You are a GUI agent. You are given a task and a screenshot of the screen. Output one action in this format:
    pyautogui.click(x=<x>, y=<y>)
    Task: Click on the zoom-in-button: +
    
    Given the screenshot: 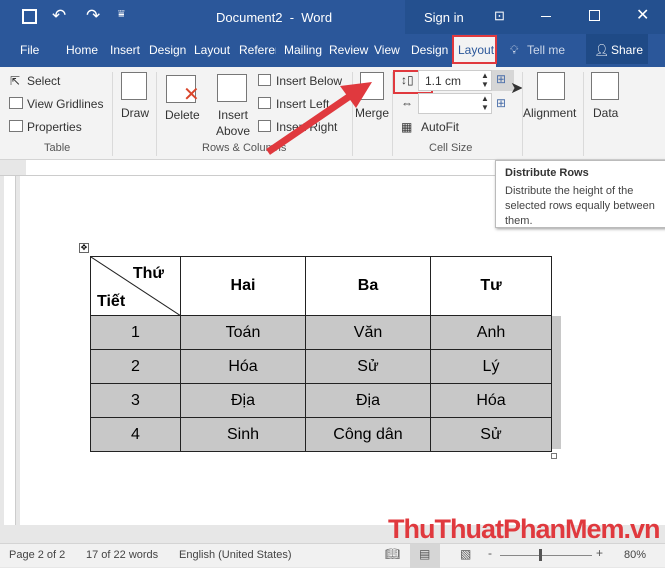 What is the action you would take?
    pyautogui.click(x=599, y=553)
    